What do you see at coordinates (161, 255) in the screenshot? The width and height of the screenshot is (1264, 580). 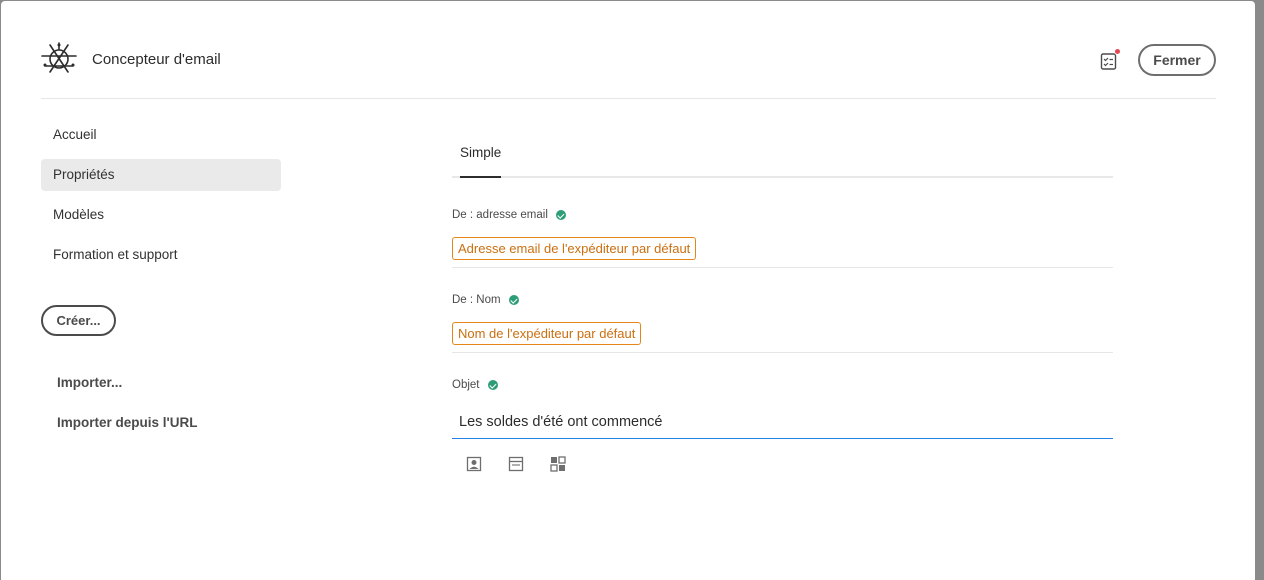 I see `sidebar-item-formation: Formation et support` at bounding box center [161, 255].